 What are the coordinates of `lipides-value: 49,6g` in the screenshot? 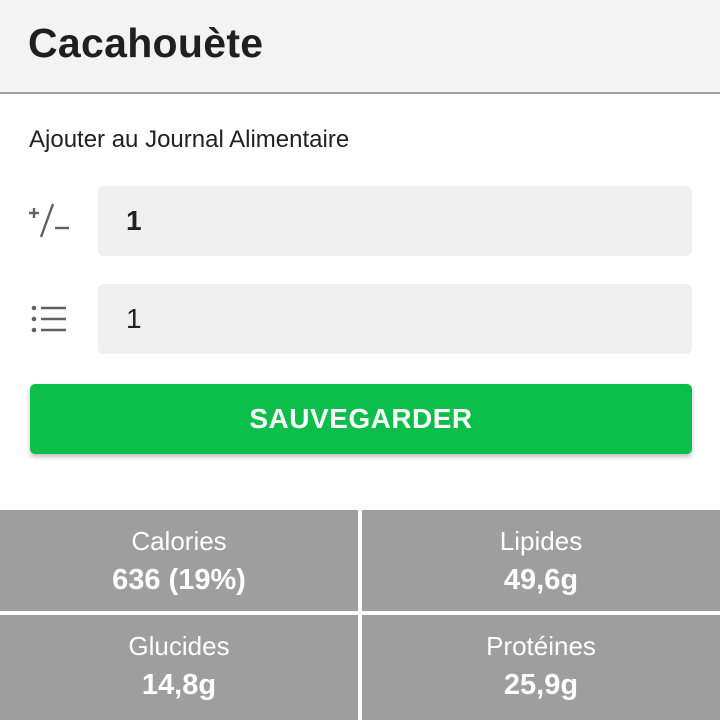 It's located at (541, 580).